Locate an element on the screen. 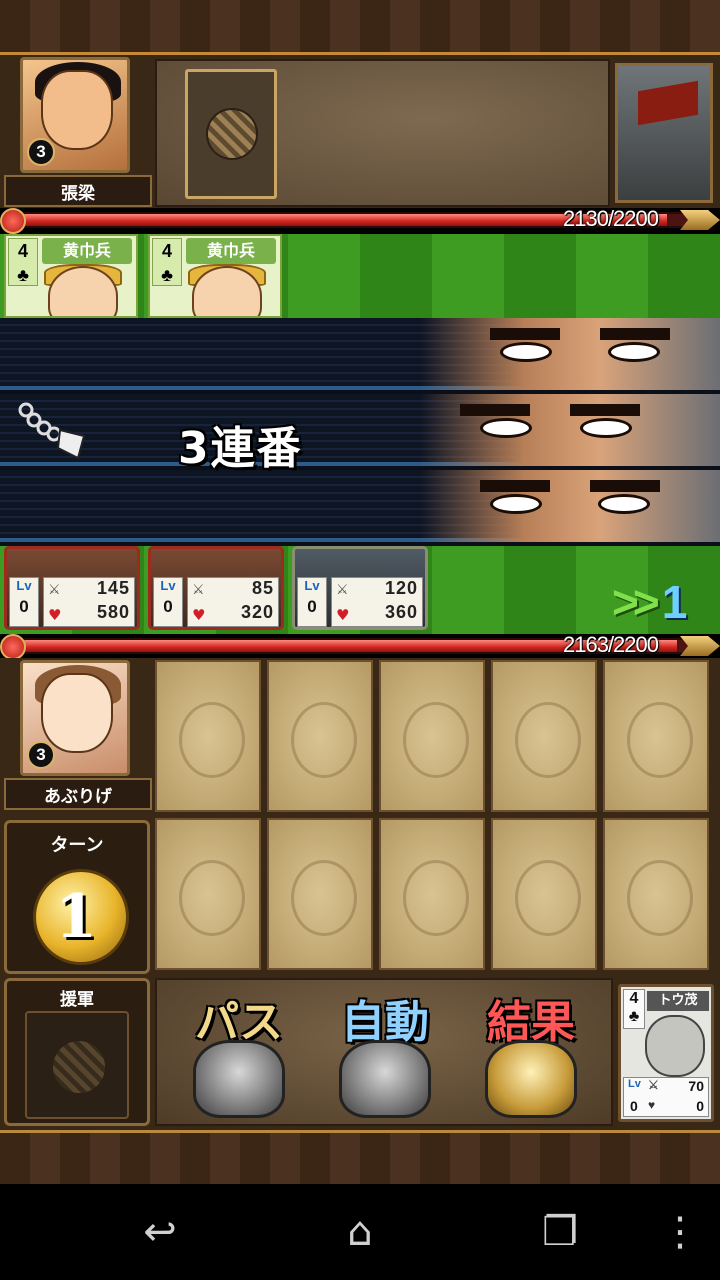  action-bar: パス 自動 結果 is located at coordinates (384, 1052).